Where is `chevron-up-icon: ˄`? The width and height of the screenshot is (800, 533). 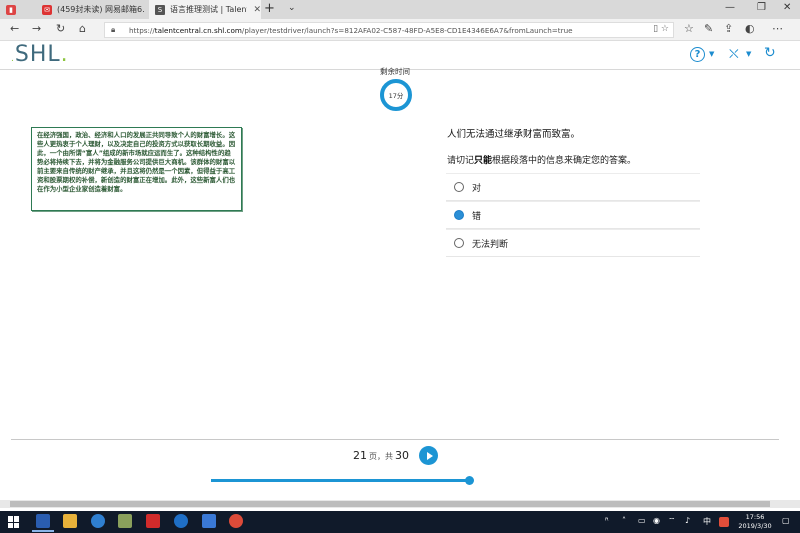
chevron-up-icon: ˄ is located at coordinates (624, 520).